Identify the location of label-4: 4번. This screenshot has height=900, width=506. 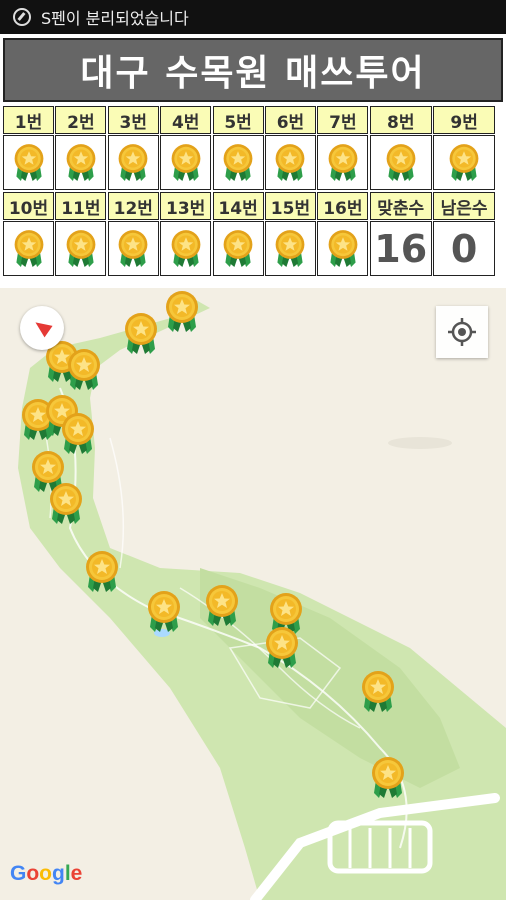
(186, 120).